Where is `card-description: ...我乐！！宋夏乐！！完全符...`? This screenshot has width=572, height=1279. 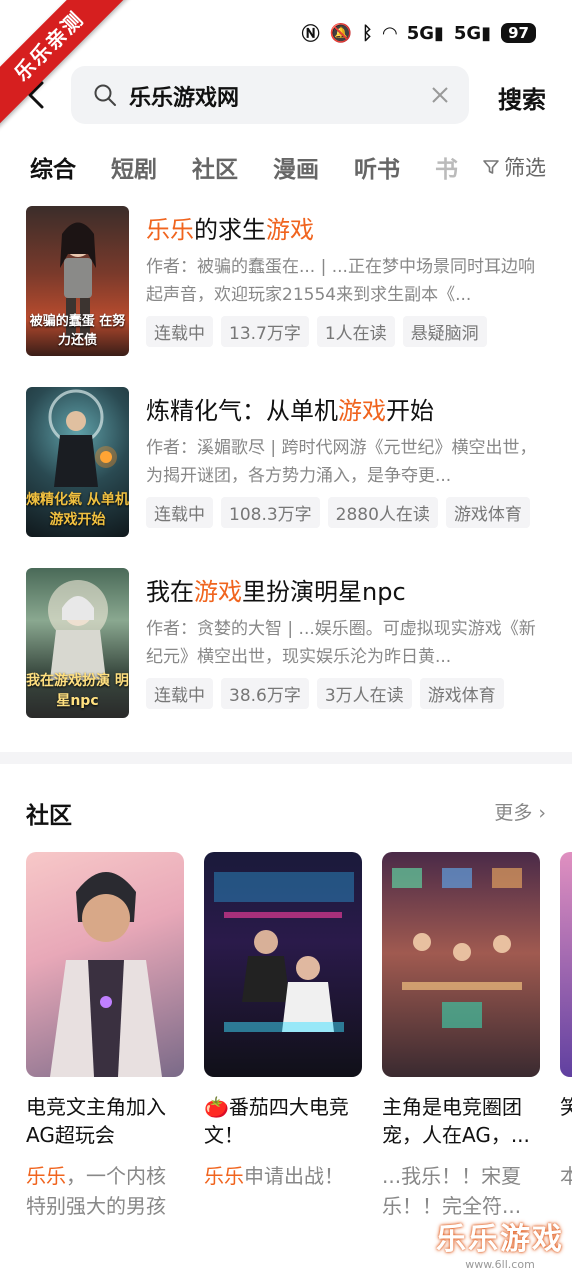 card-description: ...我乐！！宋夏乐！！完全符... is located at coordinates (461, 1191).